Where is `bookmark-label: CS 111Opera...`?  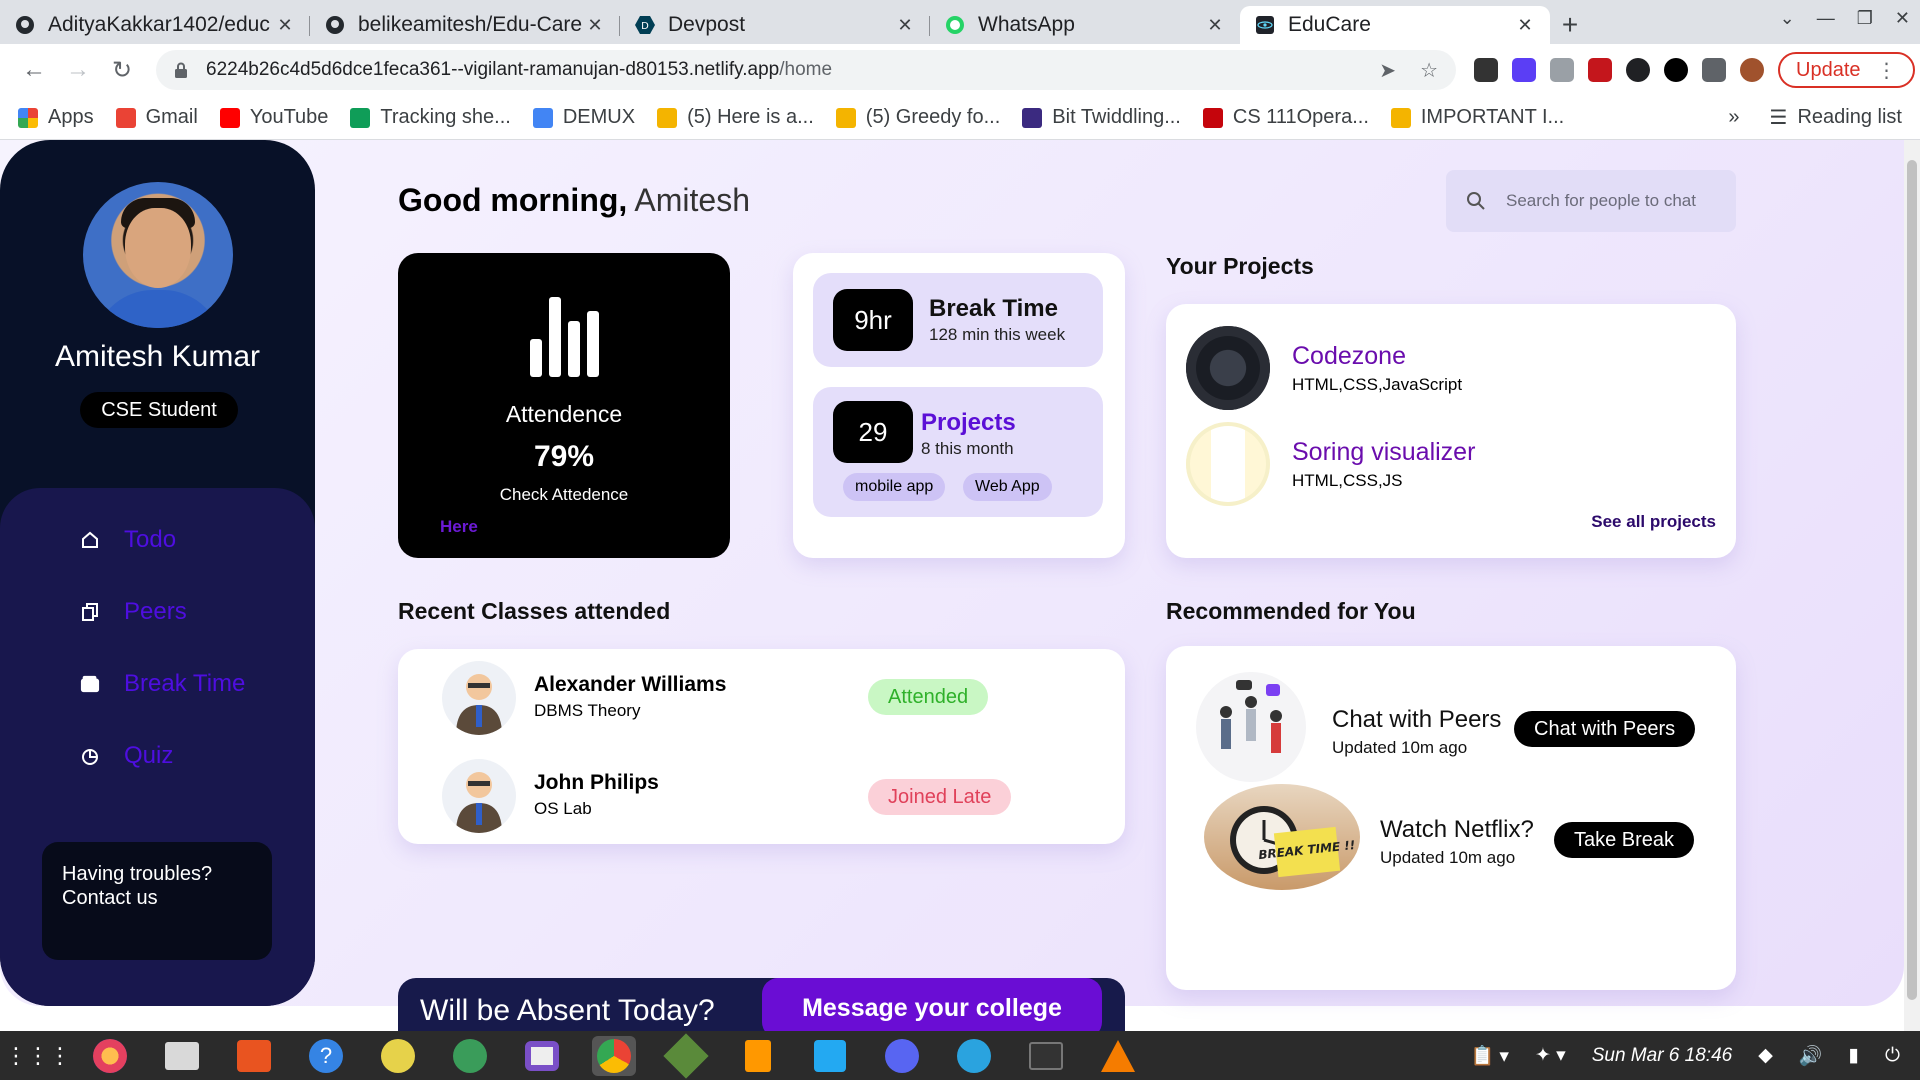
bookmark-label: CS 111Opera... is located at coordinates (1300, 117).